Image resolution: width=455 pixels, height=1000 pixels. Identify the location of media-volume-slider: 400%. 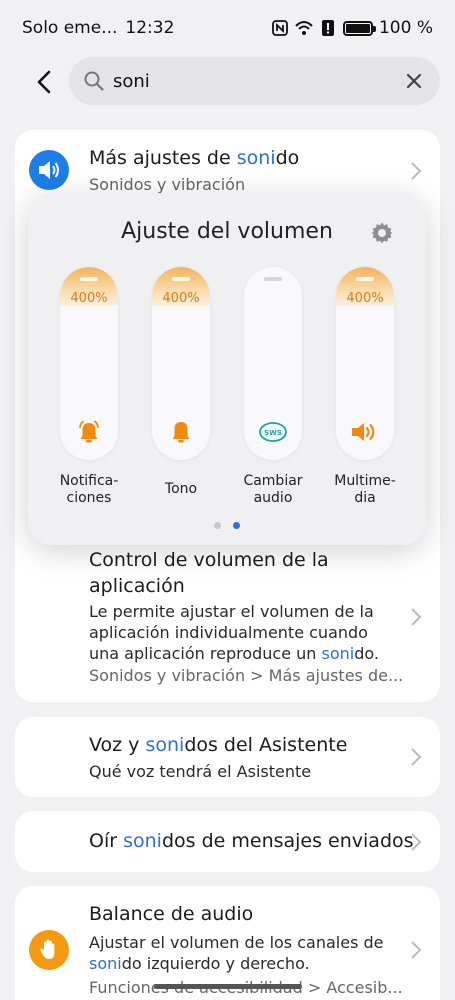
(365, 363).